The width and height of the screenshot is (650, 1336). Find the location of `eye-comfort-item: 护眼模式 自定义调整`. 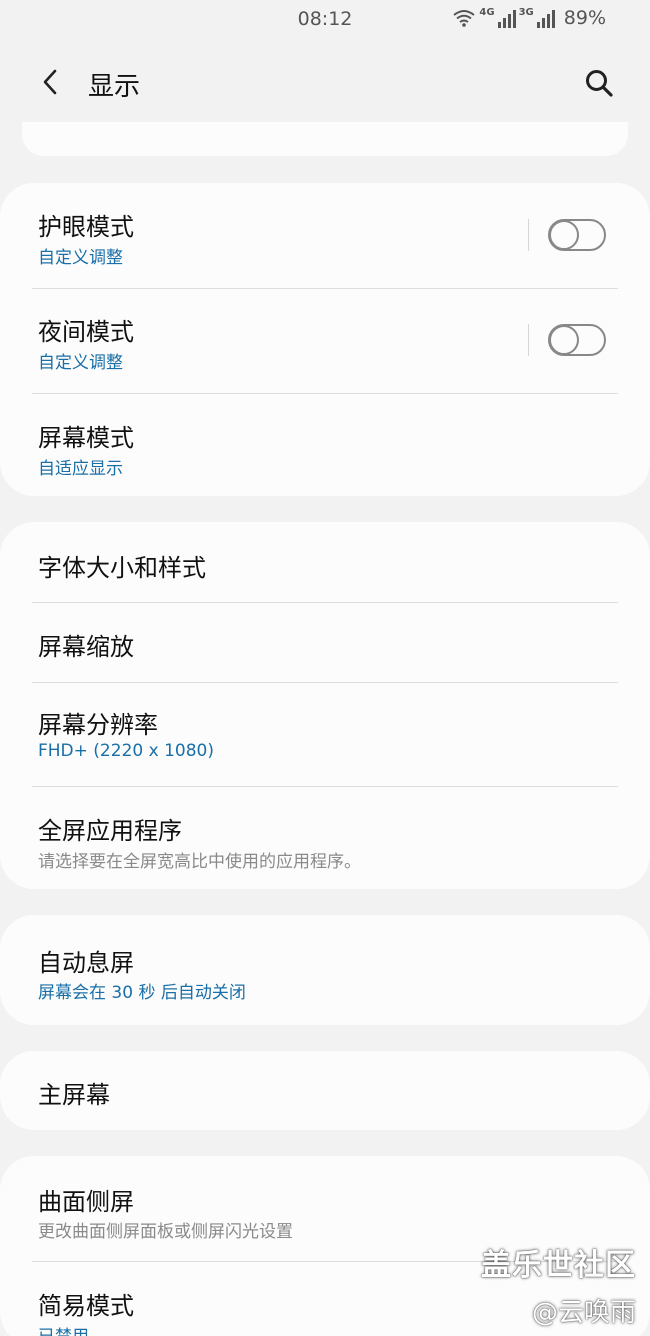

eye-comfort-item: 护眼模式 自定义调整 is located at coordinates (325, 235).